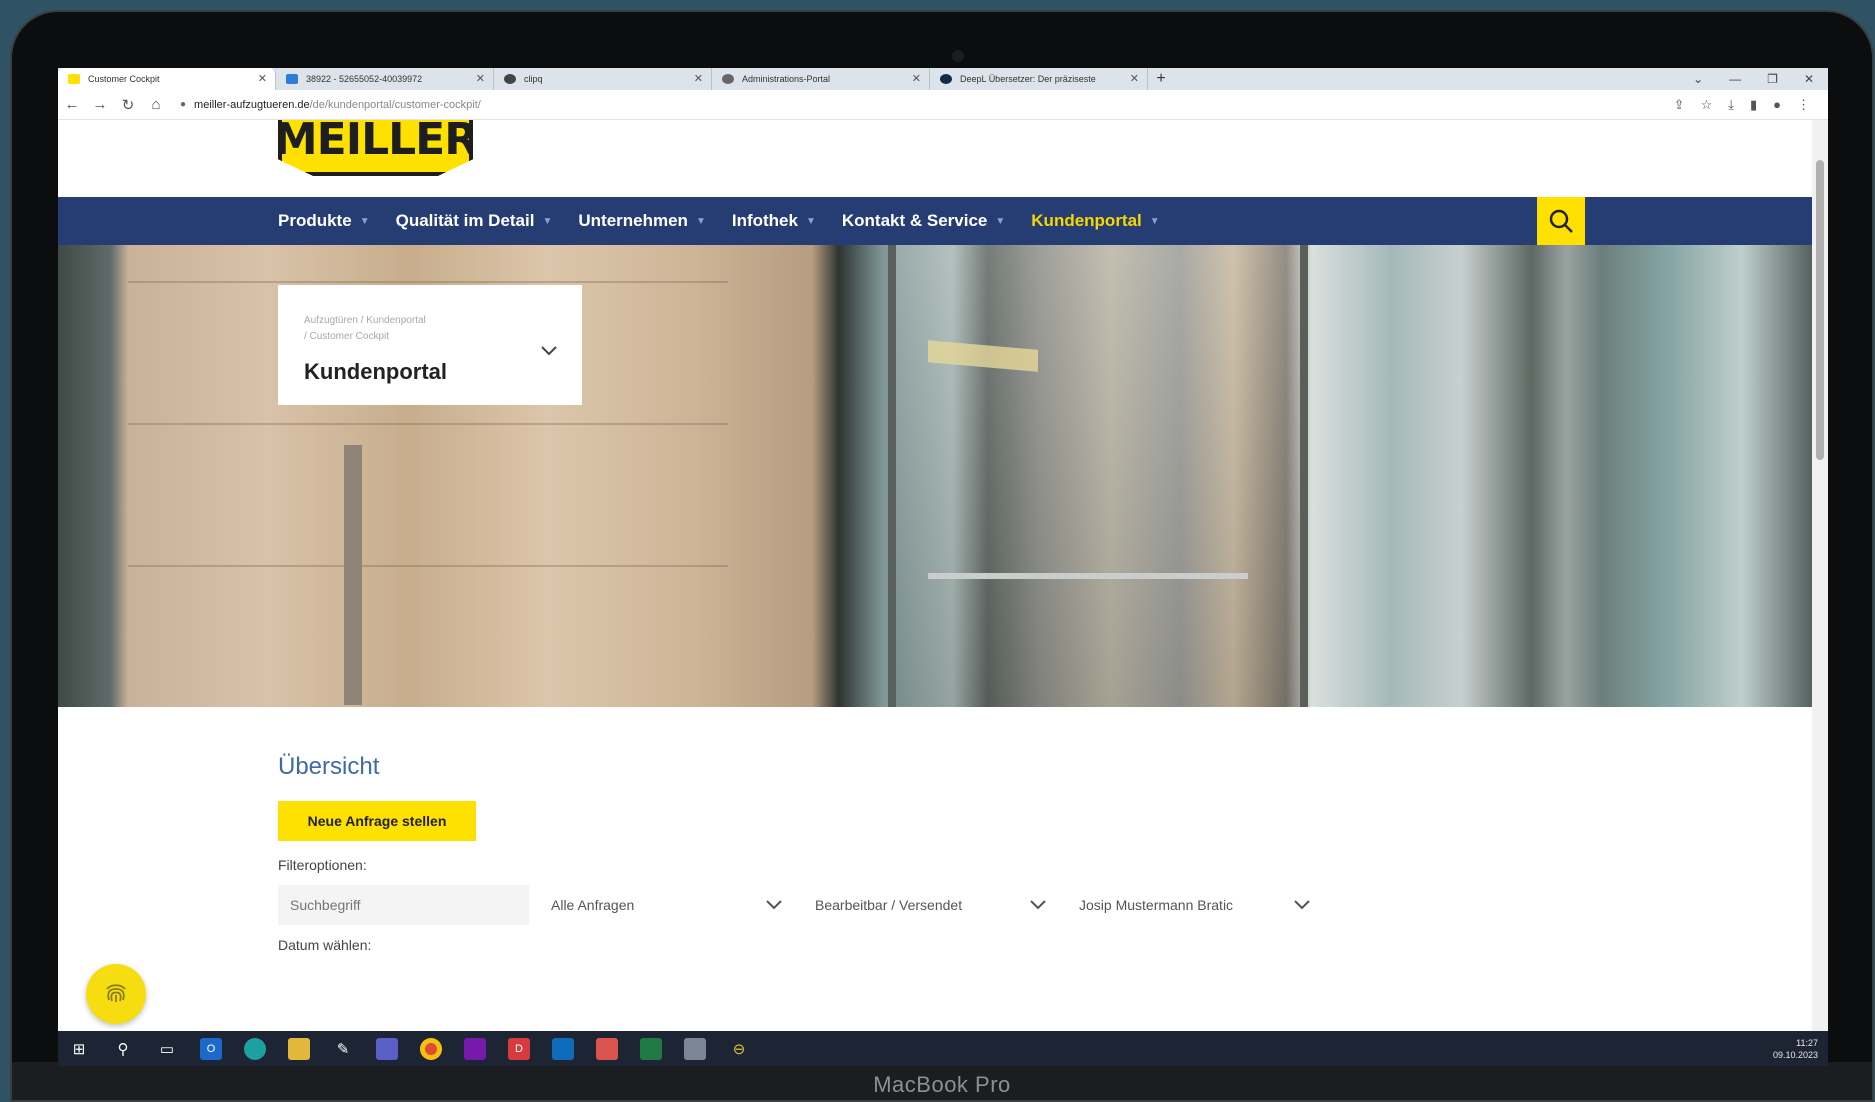  Describe the element at coordinates (821, 79) in the screenshot. I see `browser-tab-admin-portal: Administrations-Portal ✕` at that location.